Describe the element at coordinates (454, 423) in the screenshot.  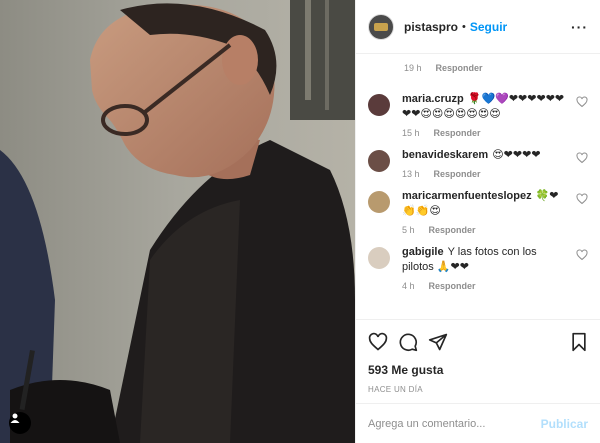
I see `comment-input` at that location.